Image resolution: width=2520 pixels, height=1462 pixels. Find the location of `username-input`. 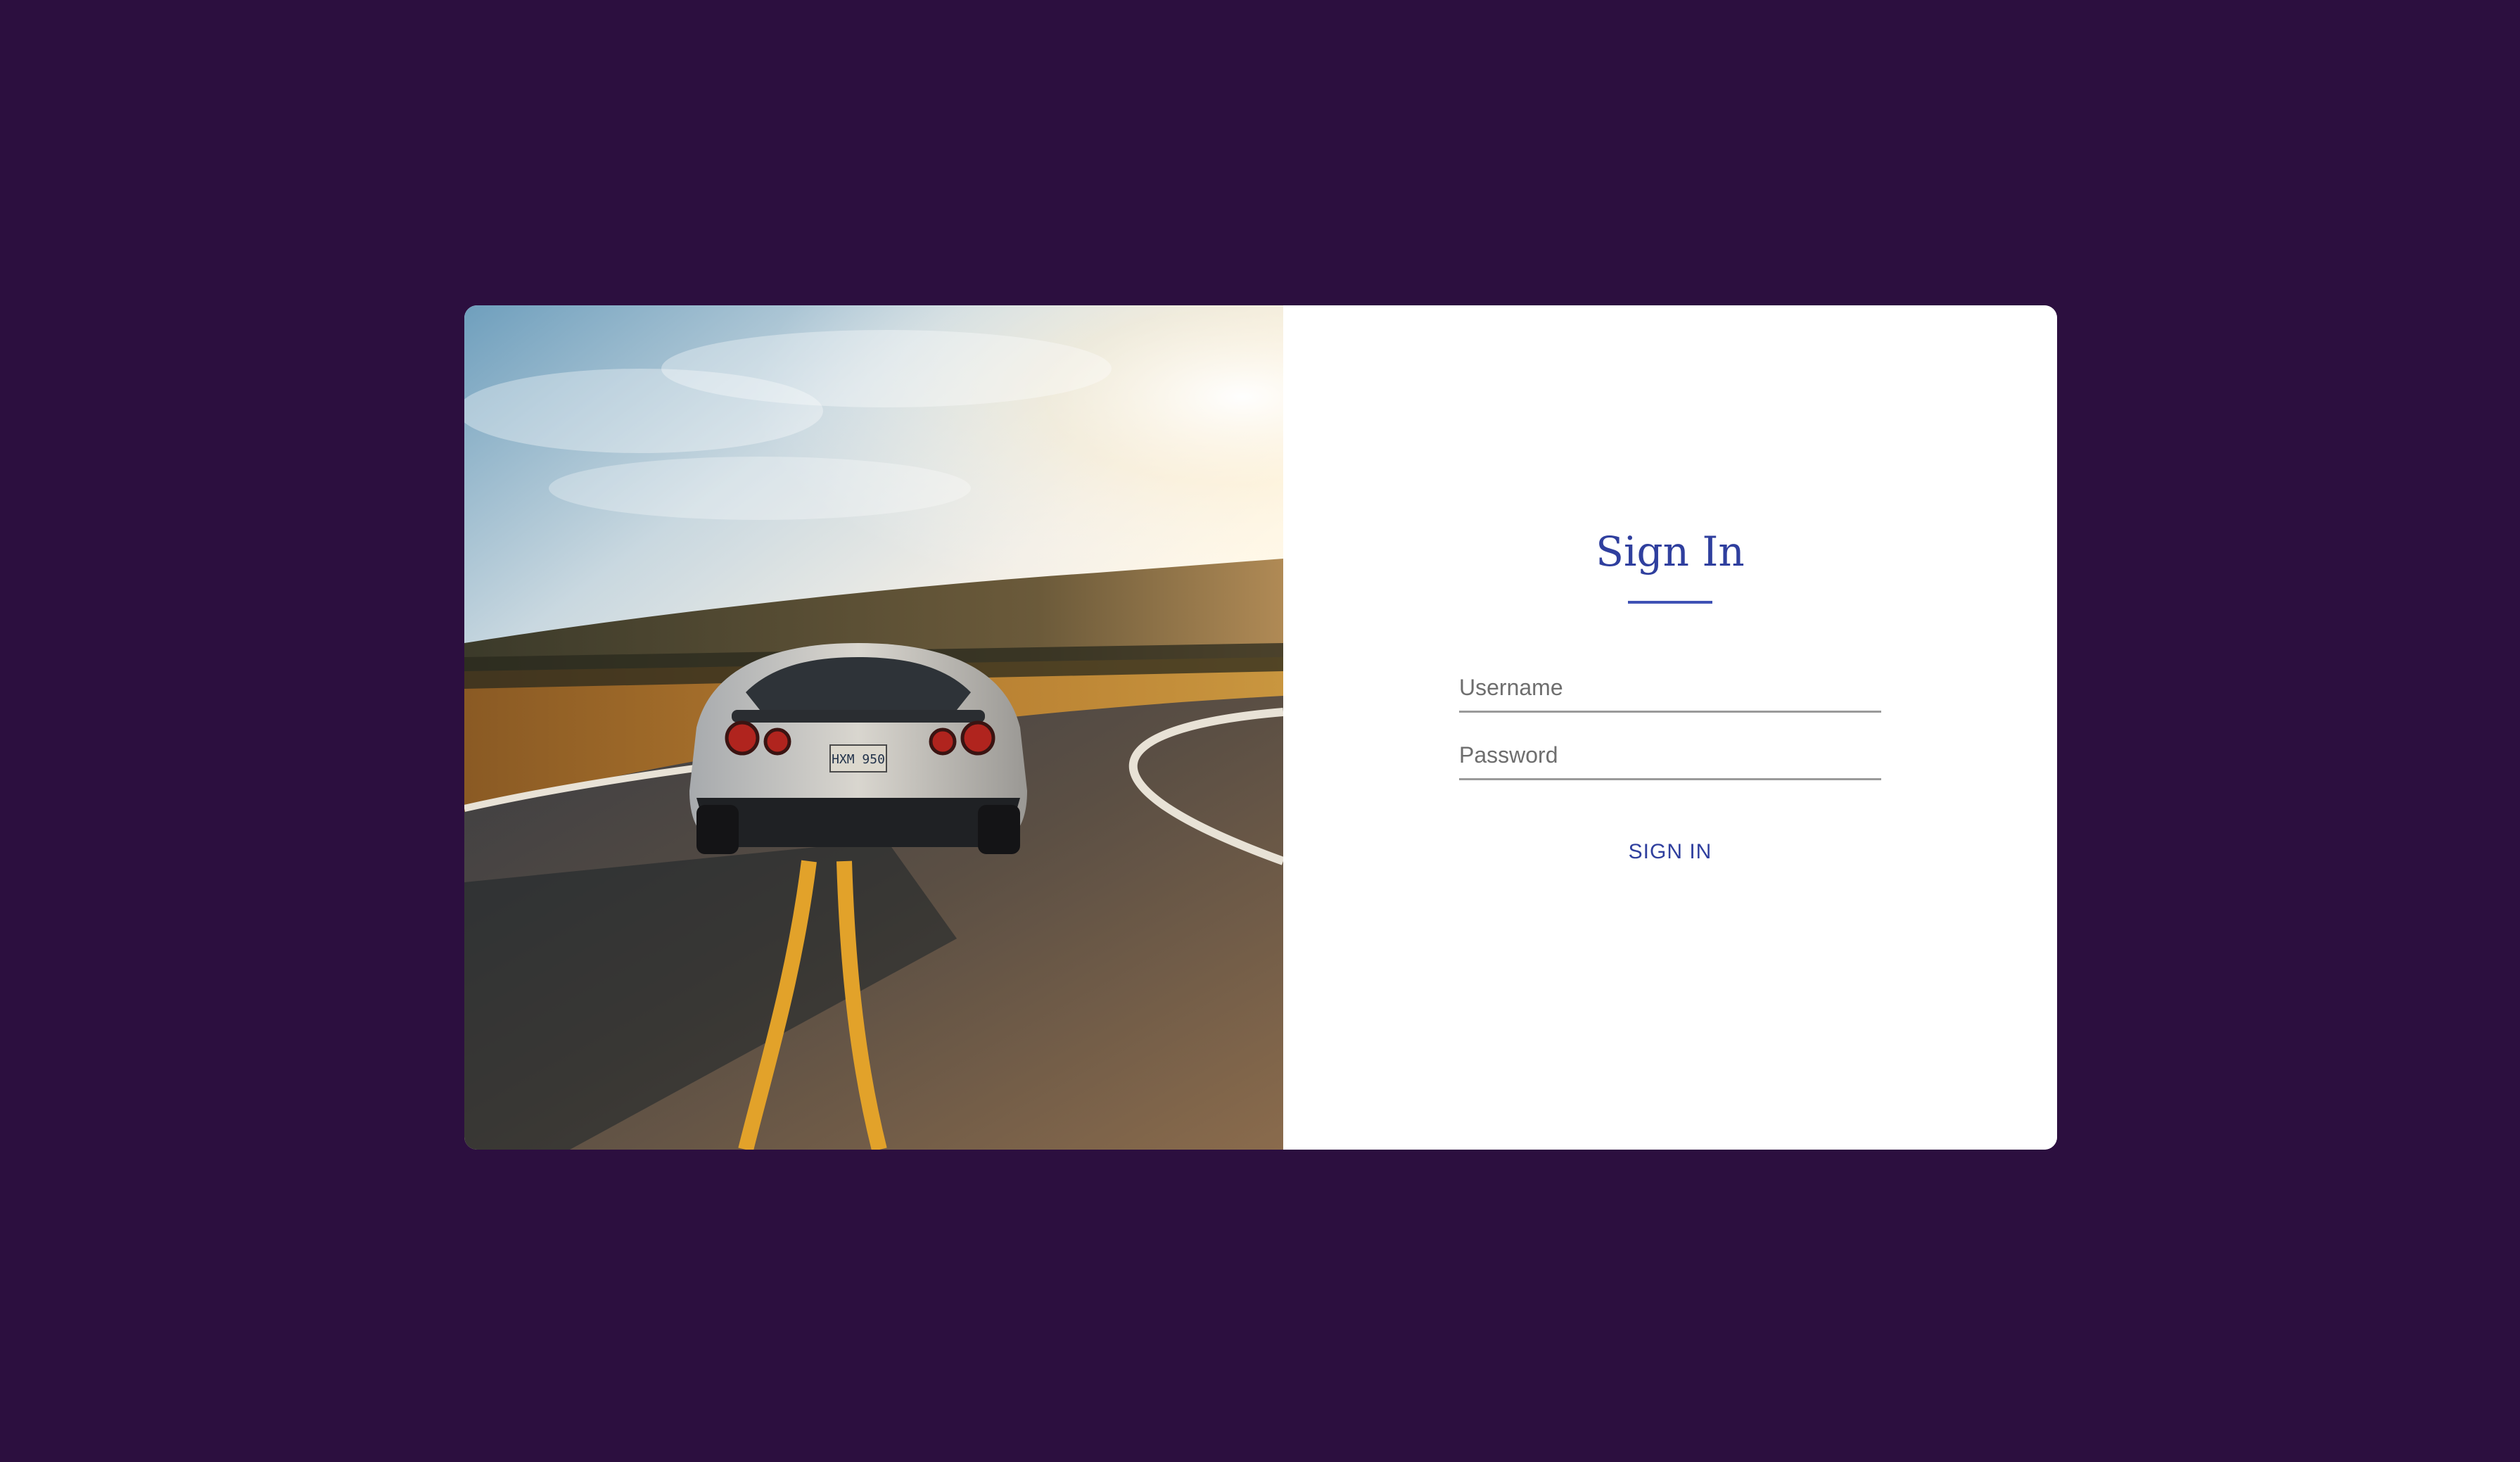

username-input is located at coordinates (1670, 691).